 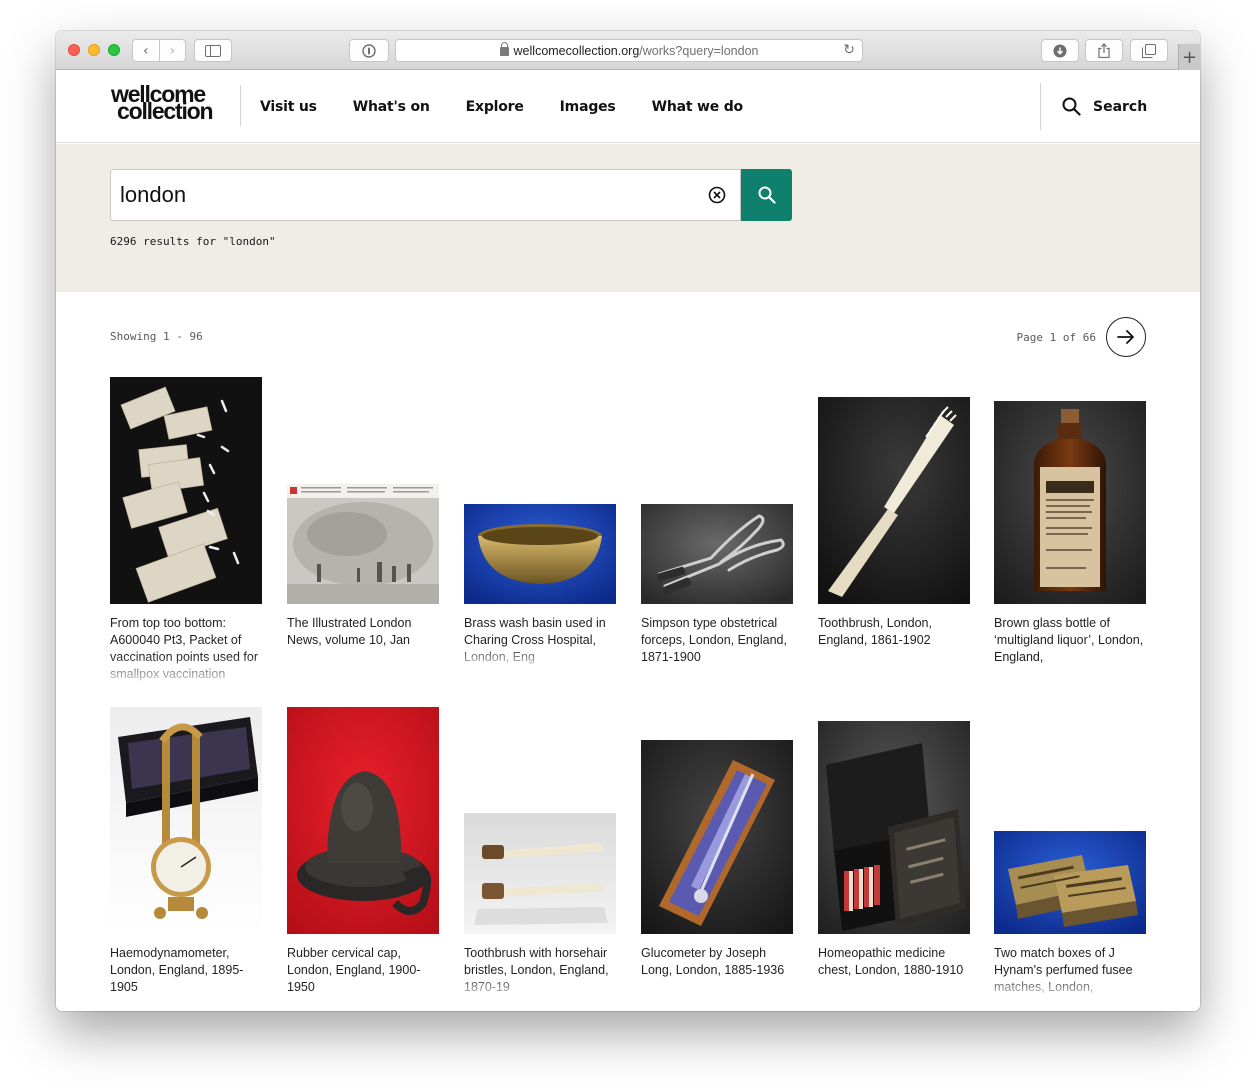 I want to click on pagination: Page 1 of 66, so click(x=1081, y=337).